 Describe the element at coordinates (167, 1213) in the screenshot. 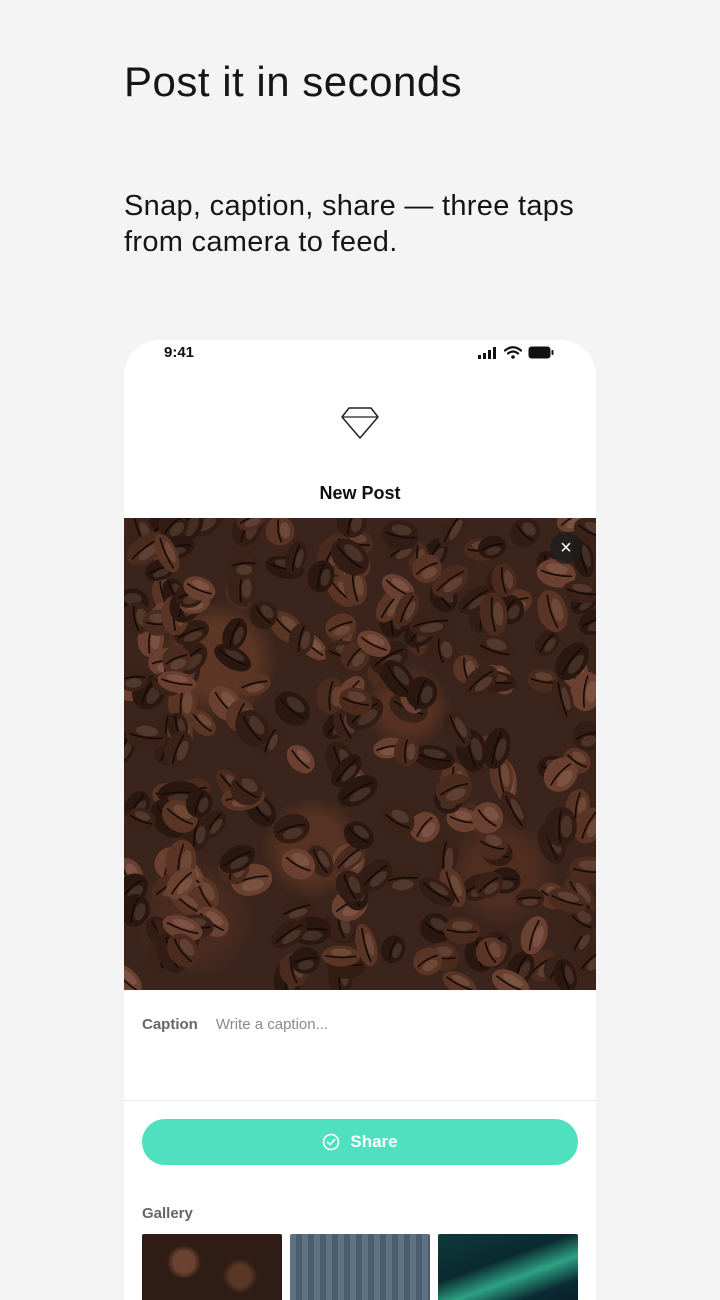

I see `gallery-label: Gallery` at that location.